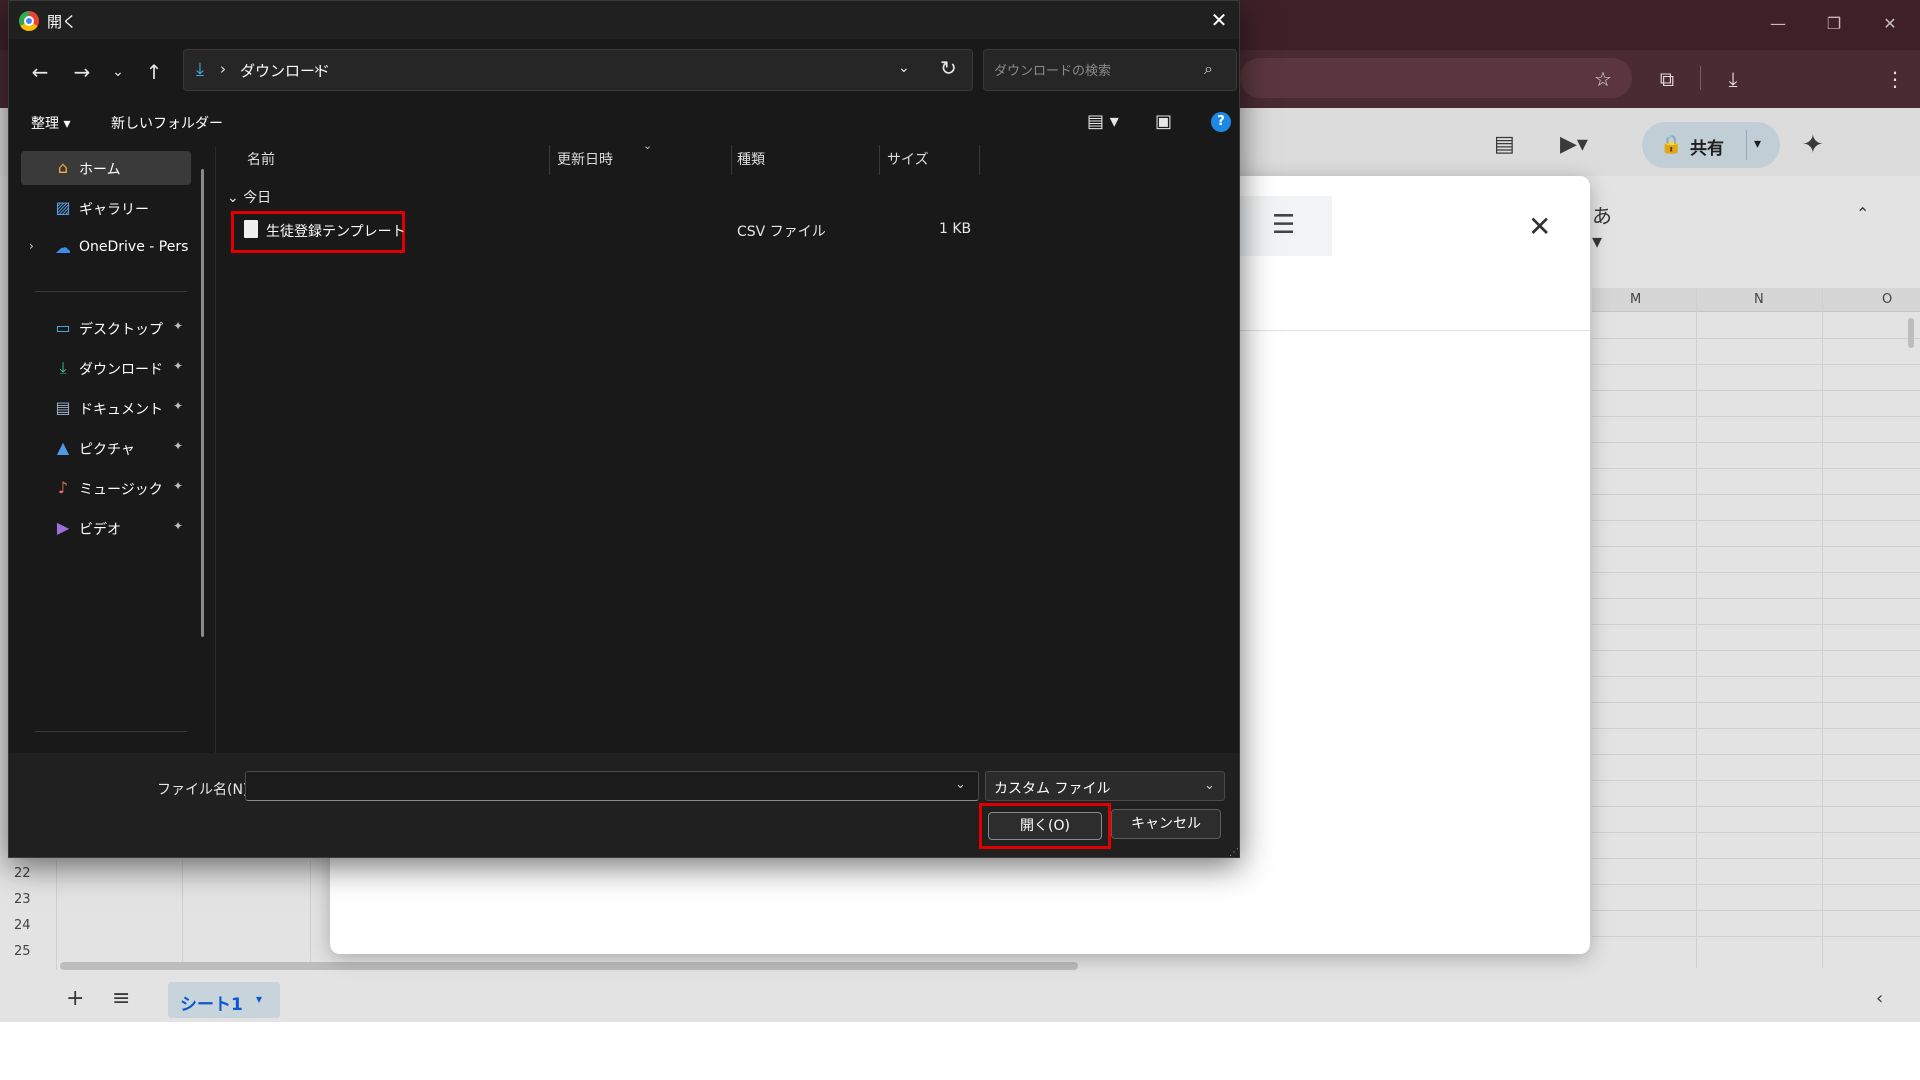 The width and height of the screenshot is (1920, 1080). What do you see at coordinates (1635, 299) in the screenshot?
I see `column-letter: M` at bounding box center [1635, 299].